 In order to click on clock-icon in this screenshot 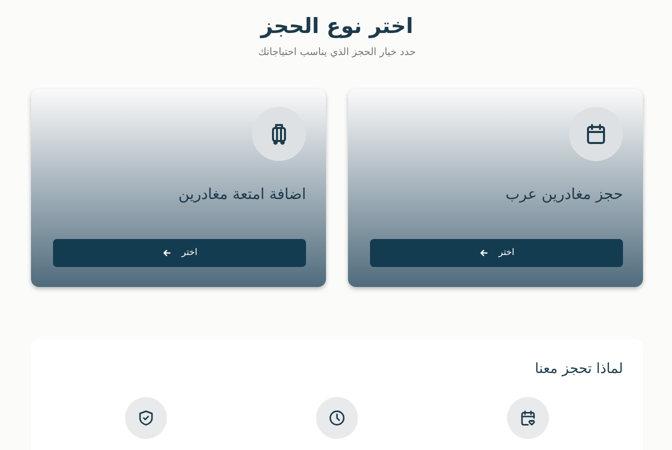, I will do `click(337, 418)`.